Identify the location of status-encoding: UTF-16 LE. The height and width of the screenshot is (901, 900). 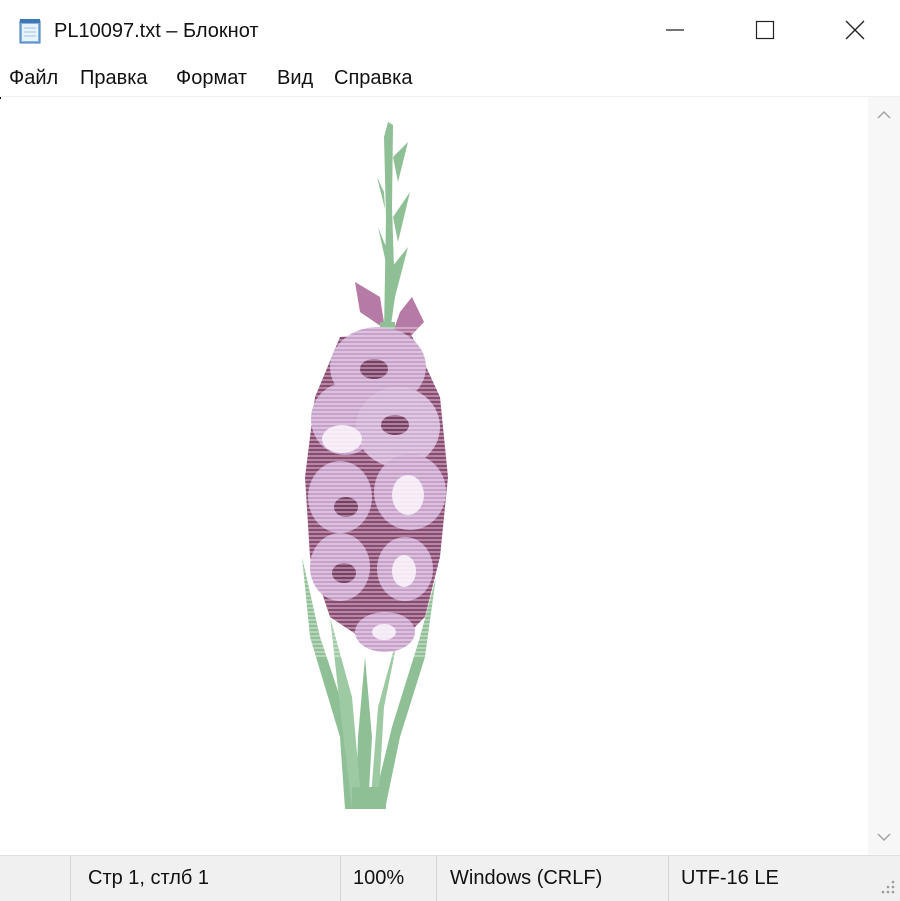
(730, 878).